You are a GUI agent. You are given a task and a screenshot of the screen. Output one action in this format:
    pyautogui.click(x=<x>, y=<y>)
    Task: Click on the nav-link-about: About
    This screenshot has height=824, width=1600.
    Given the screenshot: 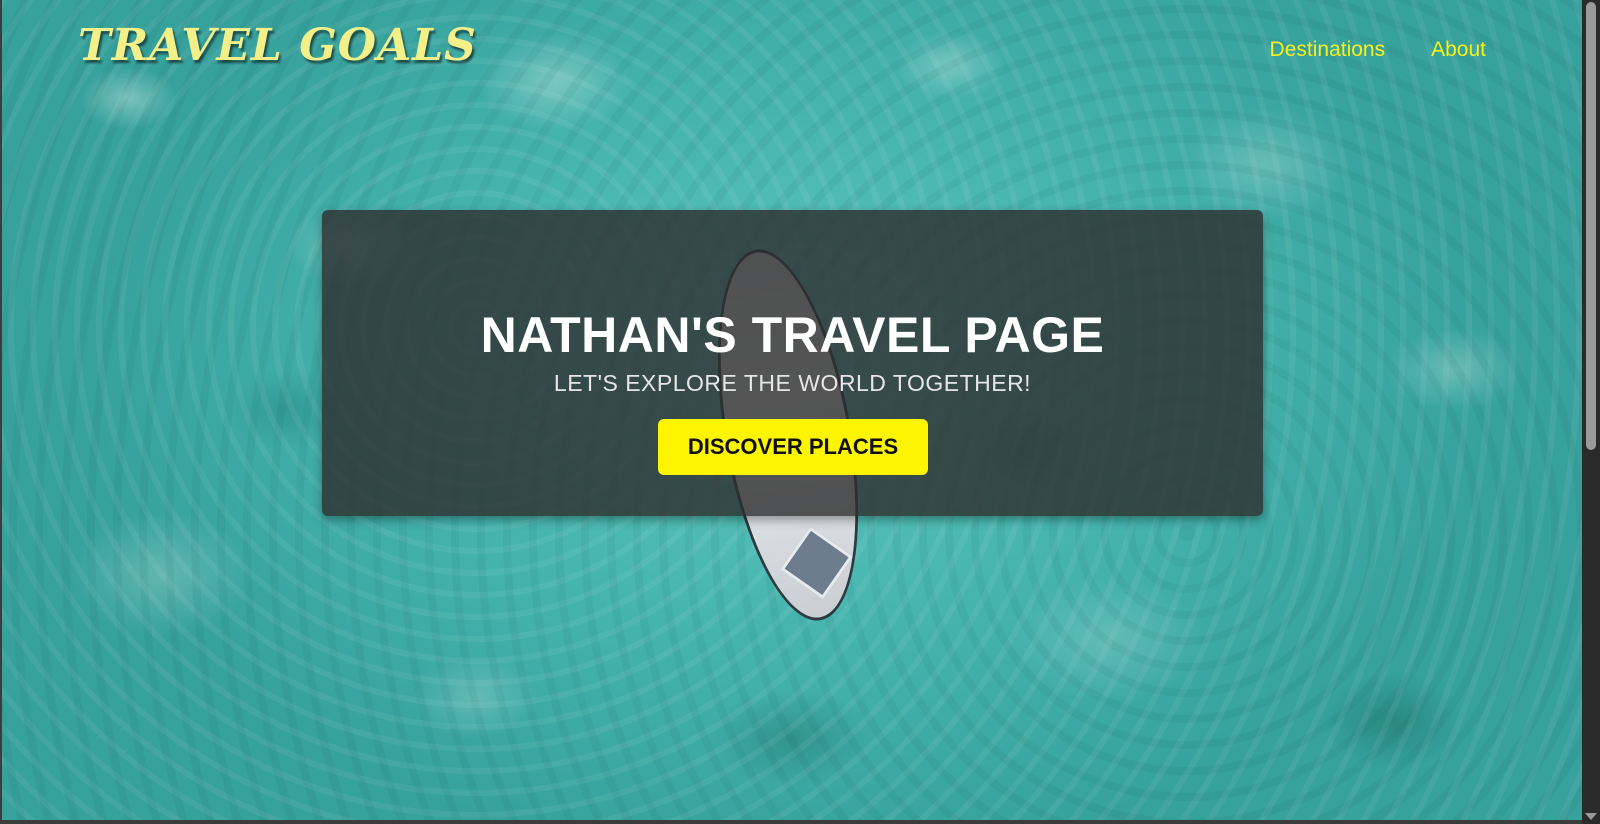 What is the action you would take?
    pyautogui.click(x=1458, y=50)
    